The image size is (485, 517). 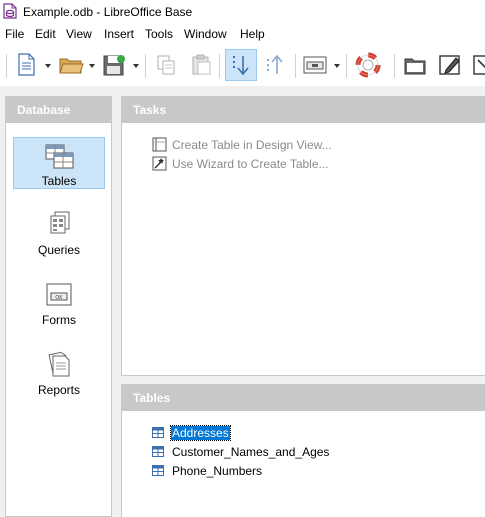 I want to click on save-icon, so click(x=114, y=65).